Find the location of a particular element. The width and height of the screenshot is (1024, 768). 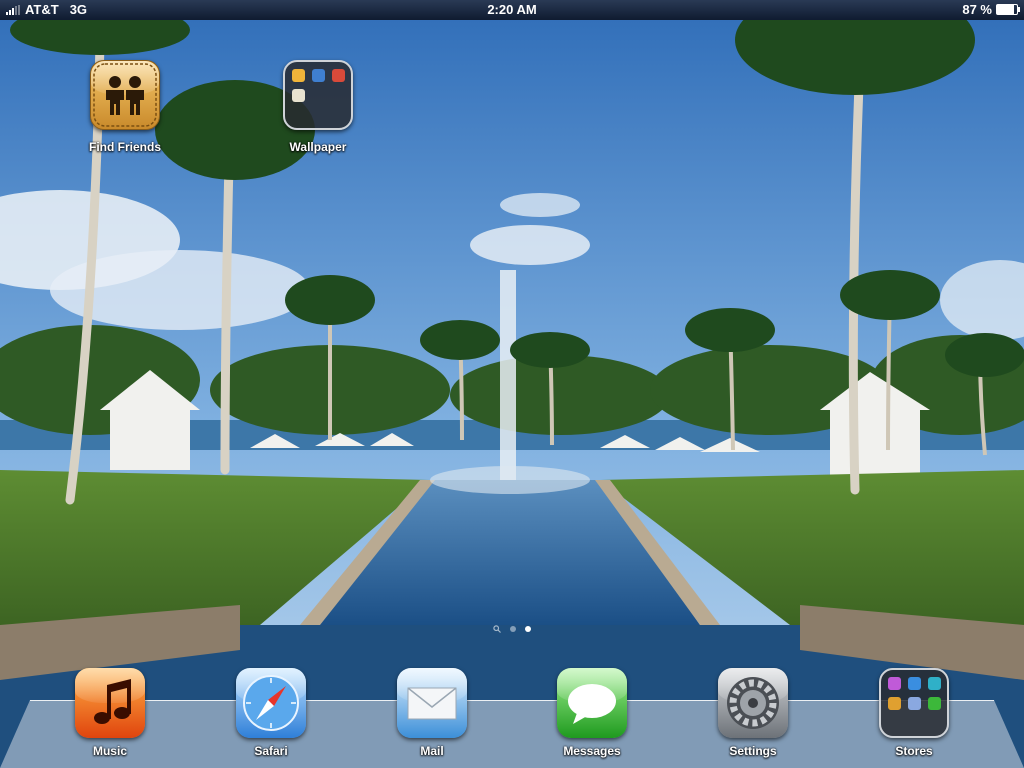

dock-folder-stores: Stores is located at coordinates (914, 713).